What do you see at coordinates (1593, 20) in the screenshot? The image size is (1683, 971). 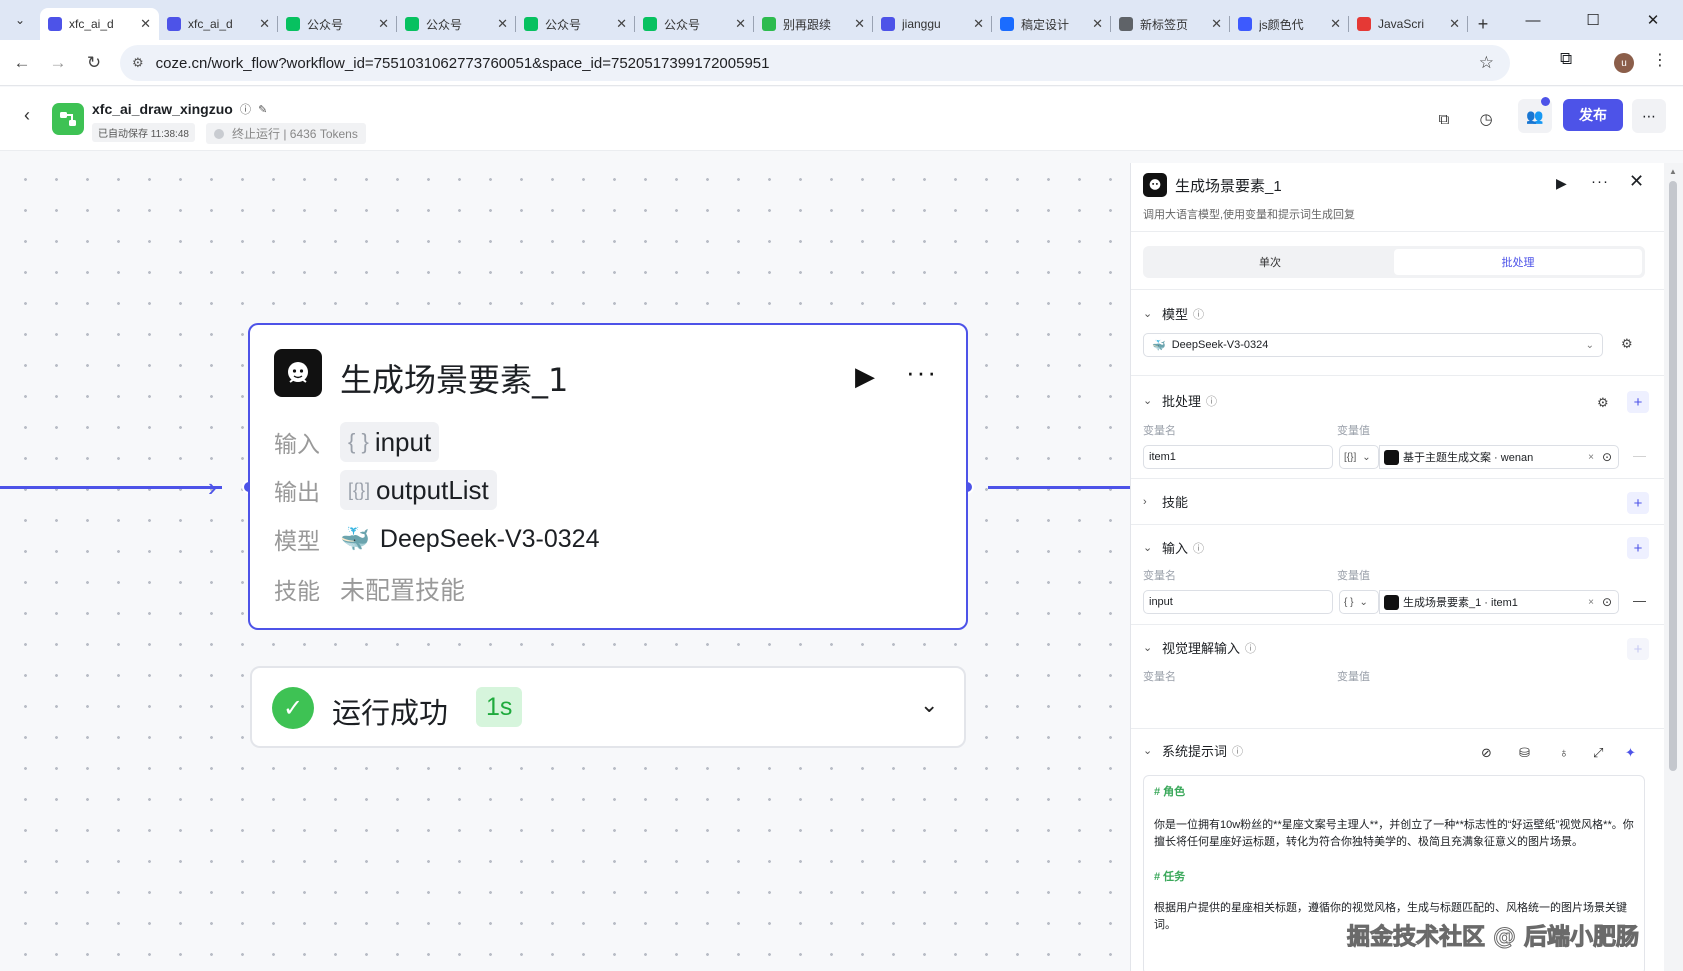 I see `maximize-button: ☐` at bounding box center [1593, 20].